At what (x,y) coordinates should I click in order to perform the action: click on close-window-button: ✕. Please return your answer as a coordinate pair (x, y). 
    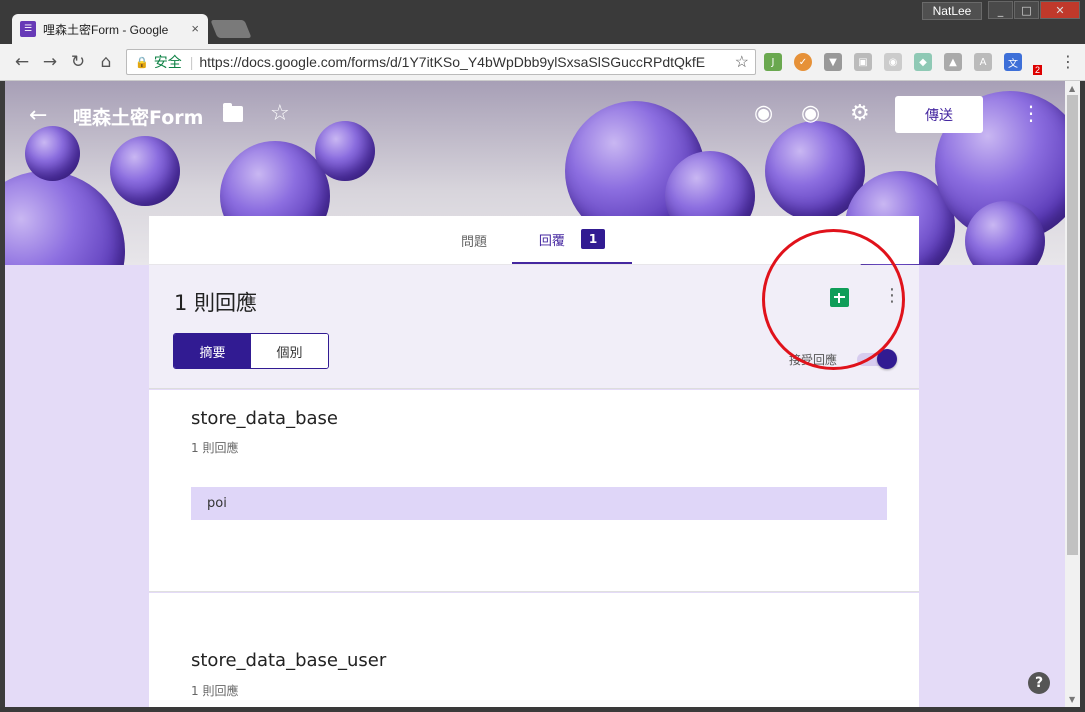
    Looking at the image, I should click on (1060, 10).